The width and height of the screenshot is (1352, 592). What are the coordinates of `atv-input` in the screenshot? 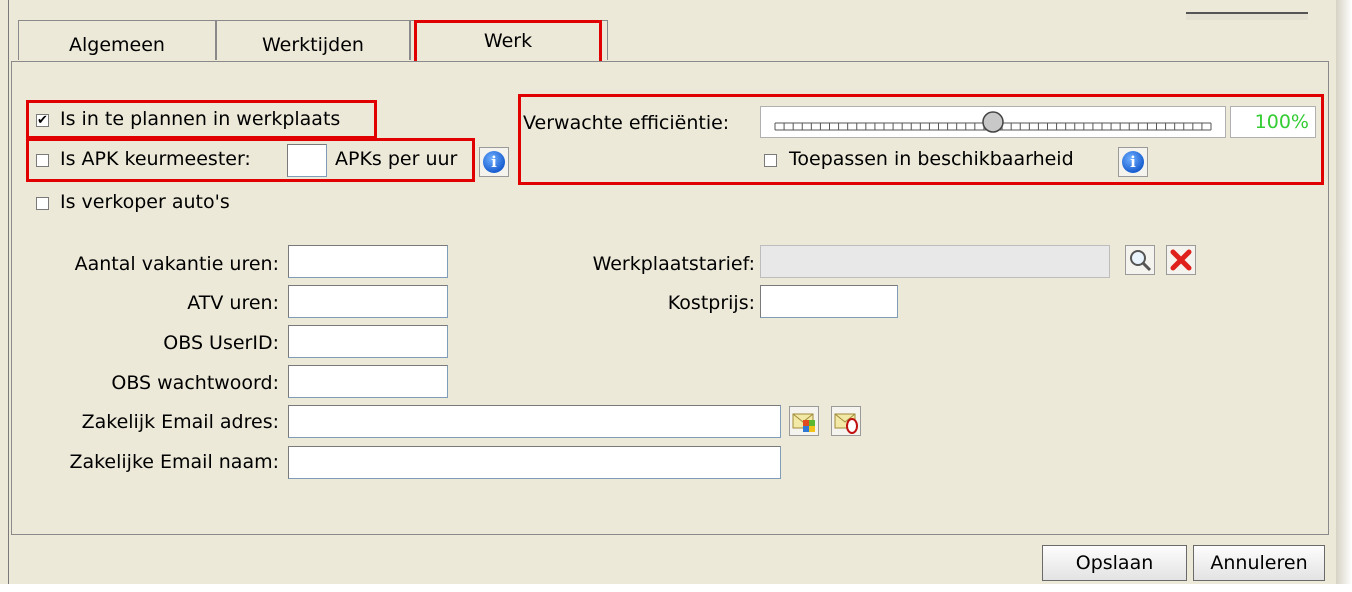 It's located at (368, 301).